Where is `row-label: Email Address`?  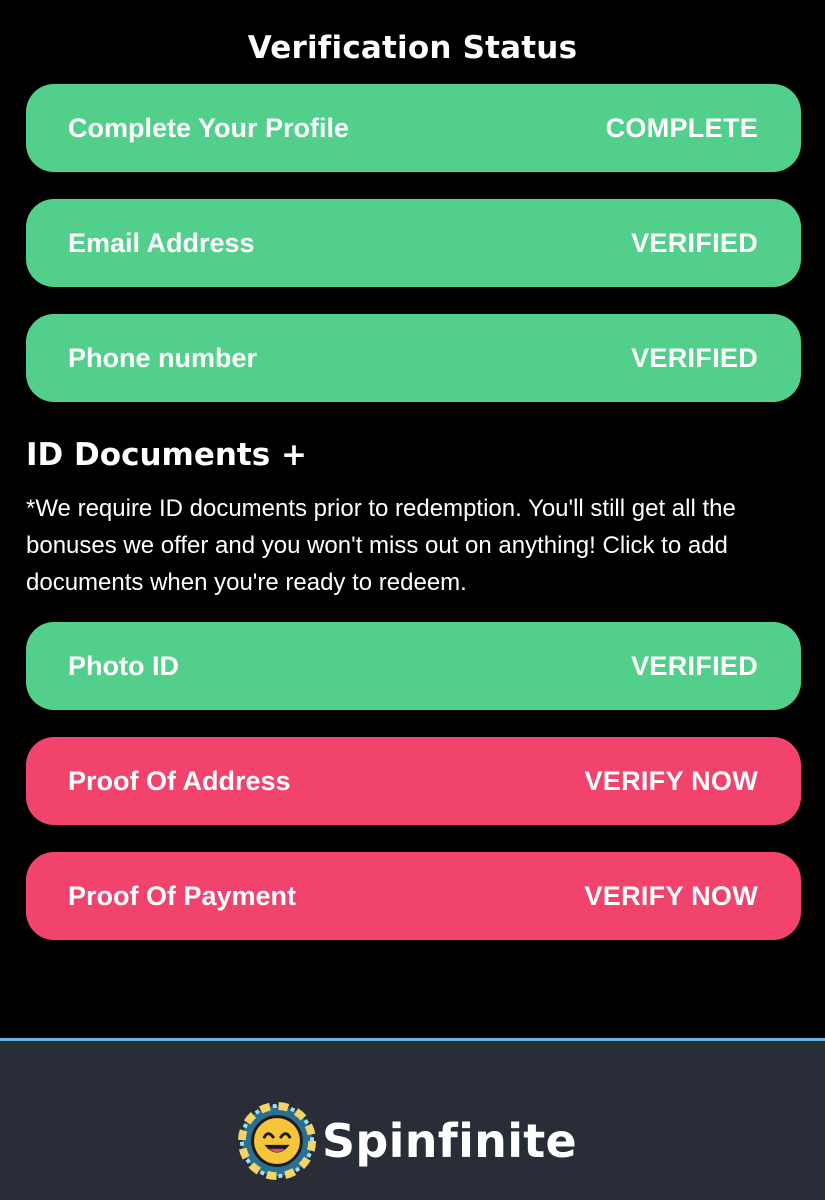
row-label: Email Address is located at coordinates (161, 242).